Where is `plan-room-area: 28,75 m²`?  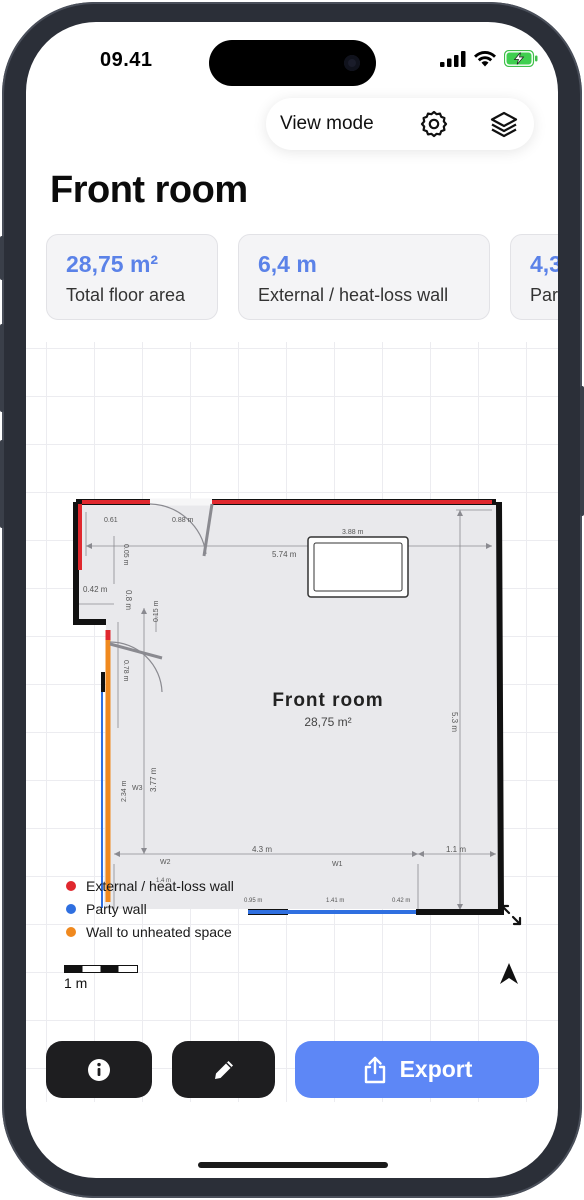
plan-room-area: 28,75 m² is located at coordinates (327, 722).